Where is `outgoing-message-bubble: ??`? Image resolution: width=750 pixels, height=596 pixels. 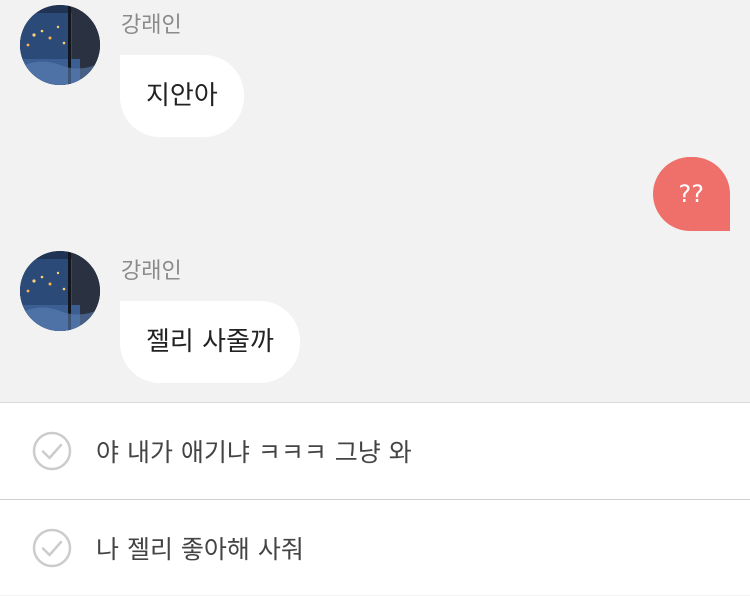
outgoing-message-bubble: ?? is located at coordinates (691, 194).